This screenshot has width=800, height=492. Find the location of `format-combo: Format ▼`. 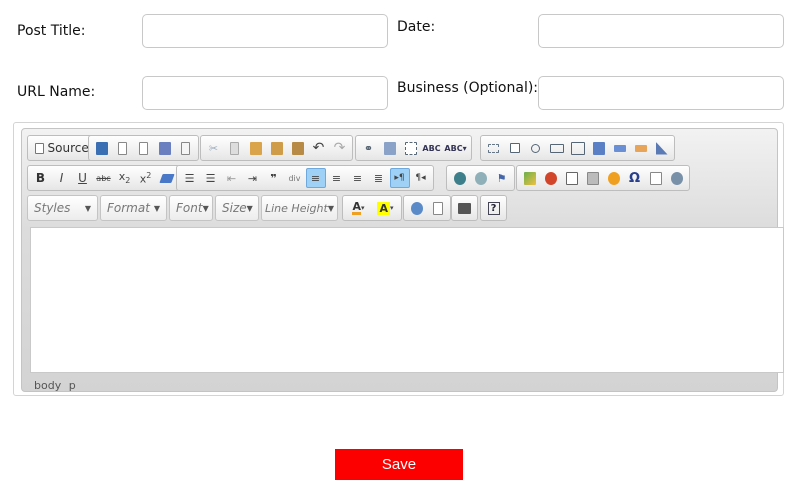

format-combo: Format ▼ is located at coordinates (133, 208).